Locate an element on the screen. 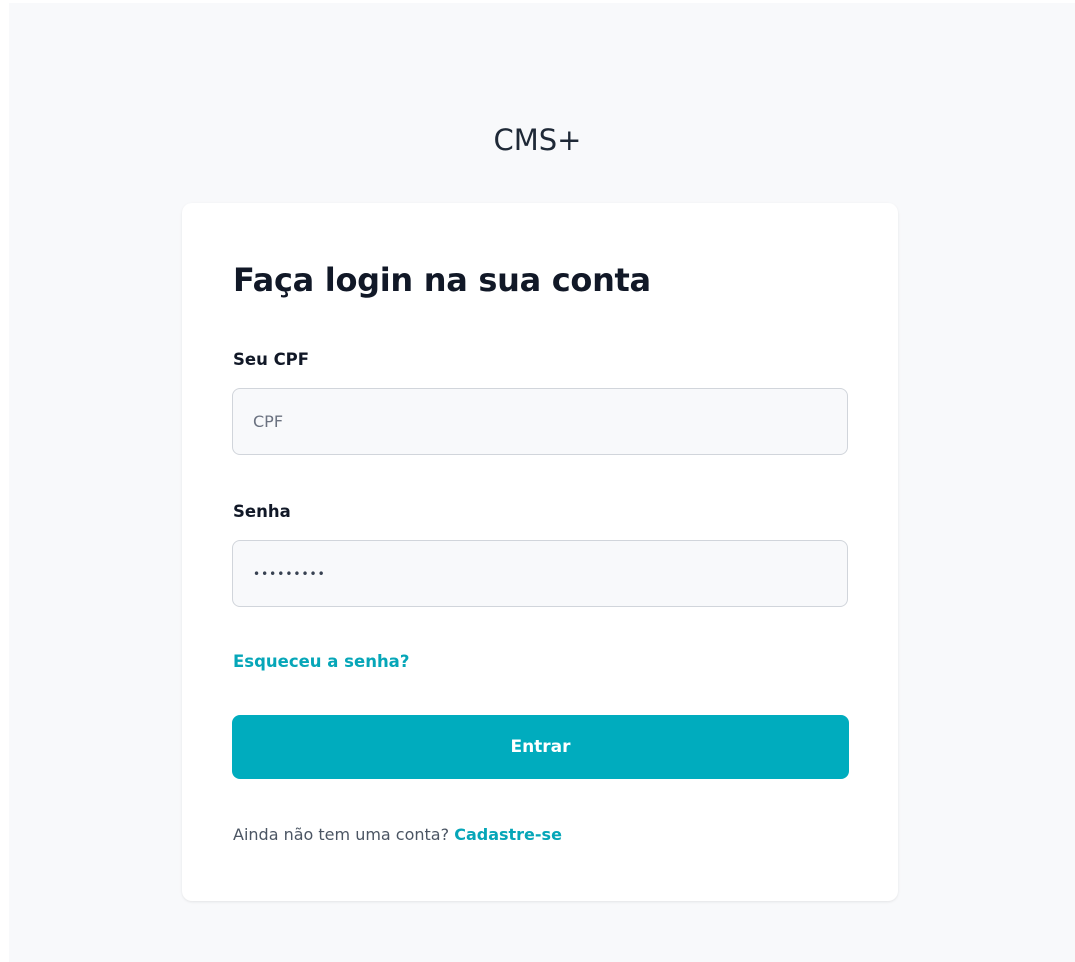 The width and height of the screenshot is (1075, 962). signup-row: Ainda não tem uma conta? Cadastre-se is located at coordinates (397, 835).